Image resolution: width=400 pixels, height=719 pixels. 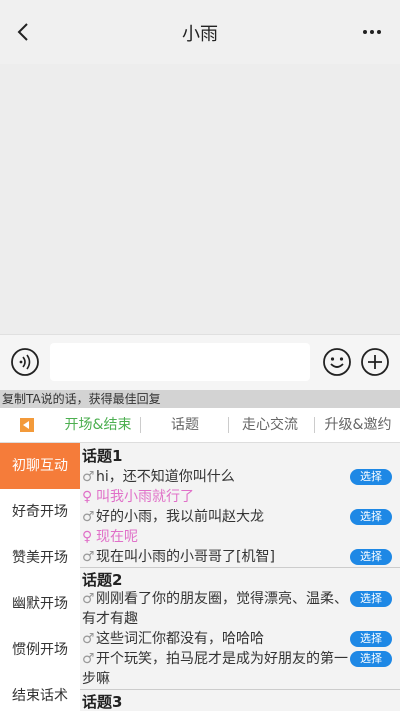 I want to click on line-text: 现在叫小雨的小哥哥了[机智], so click(x=185, y=557).